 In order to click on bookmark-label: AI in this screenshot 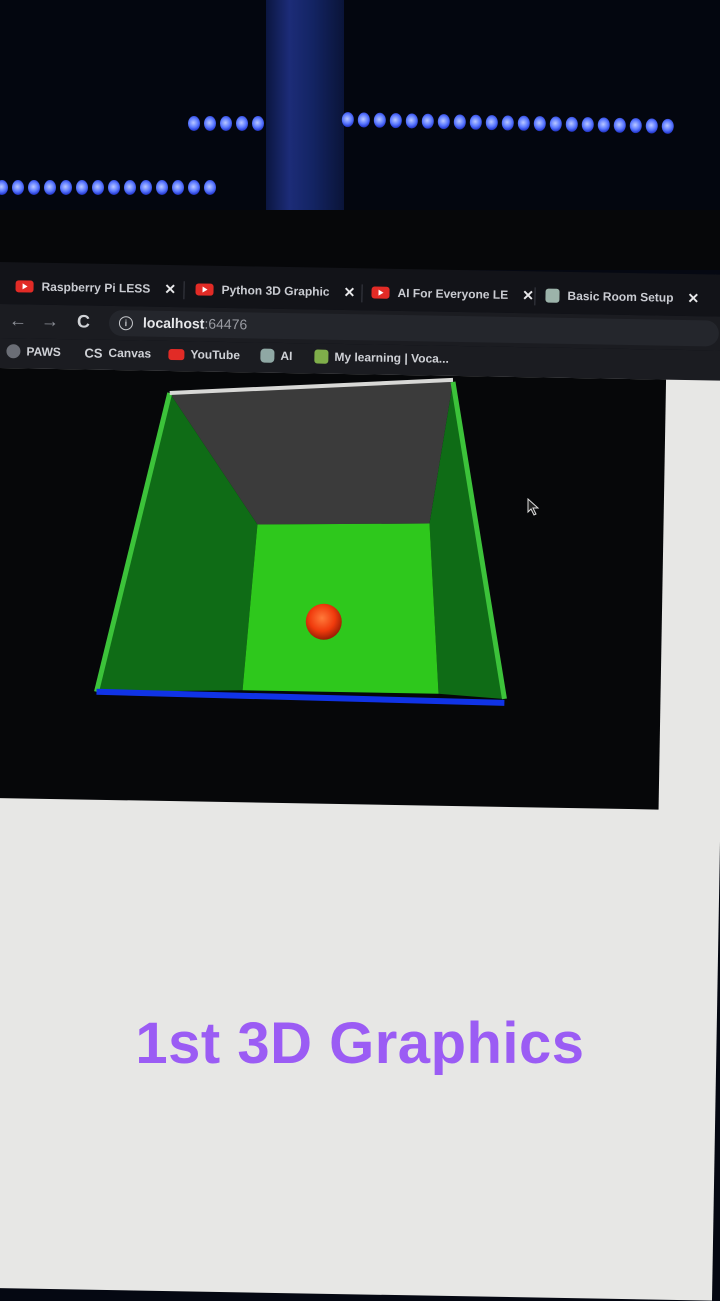, I will do `click(286, 356)`.